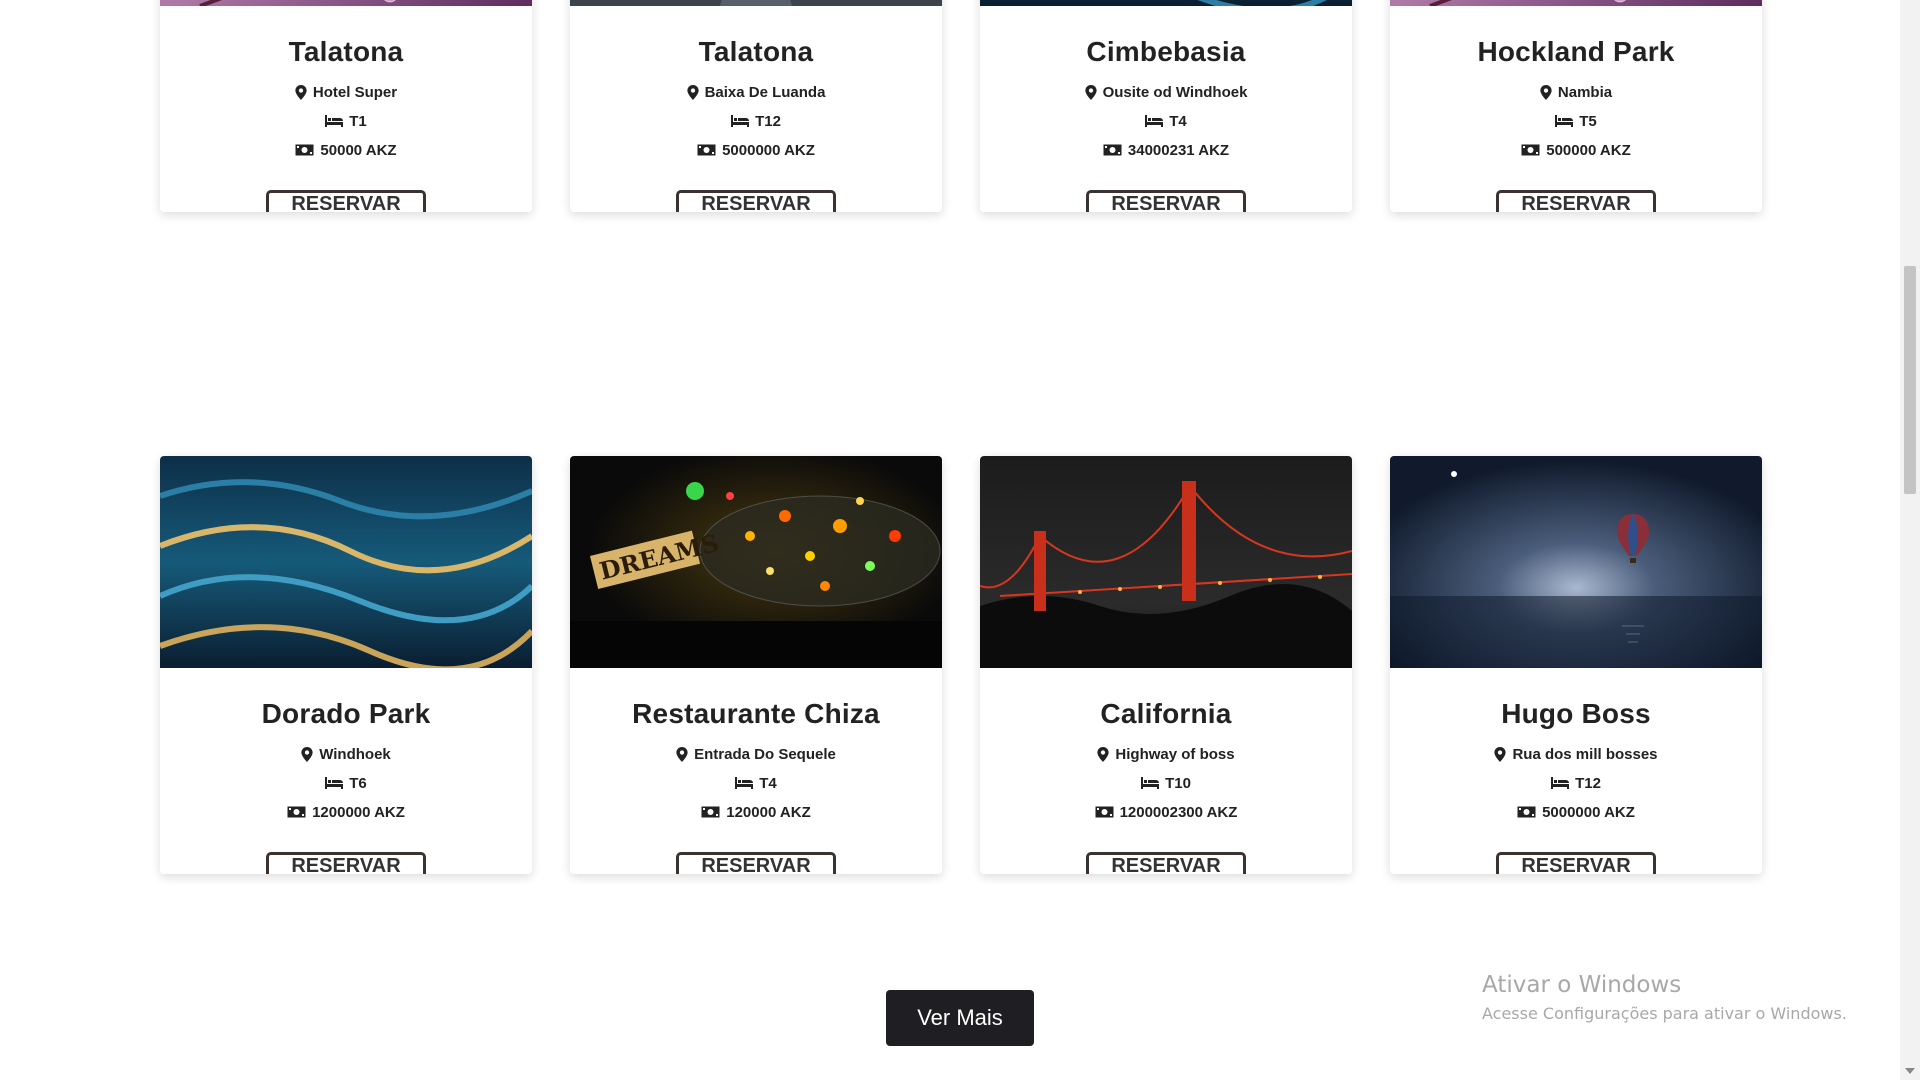  Describe the element at coordinates (1576, 713) in the screenshot. I see `card-title: Hugo Boss` at that location.